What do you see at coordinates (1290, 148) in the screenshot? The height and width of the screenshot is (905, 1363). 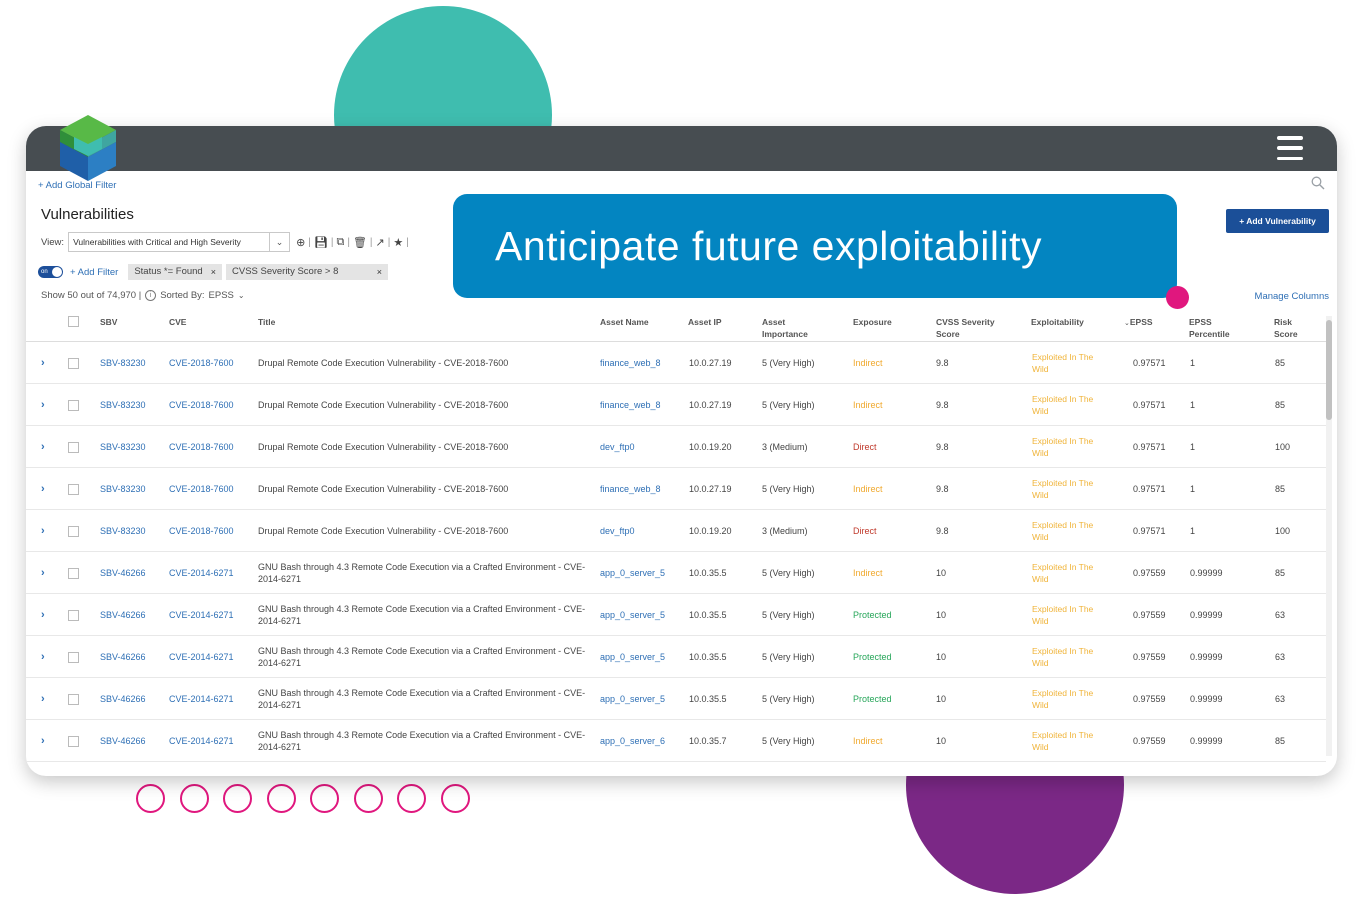 I see `hamburger-menu-icon` at bounding box center [1290, 148].